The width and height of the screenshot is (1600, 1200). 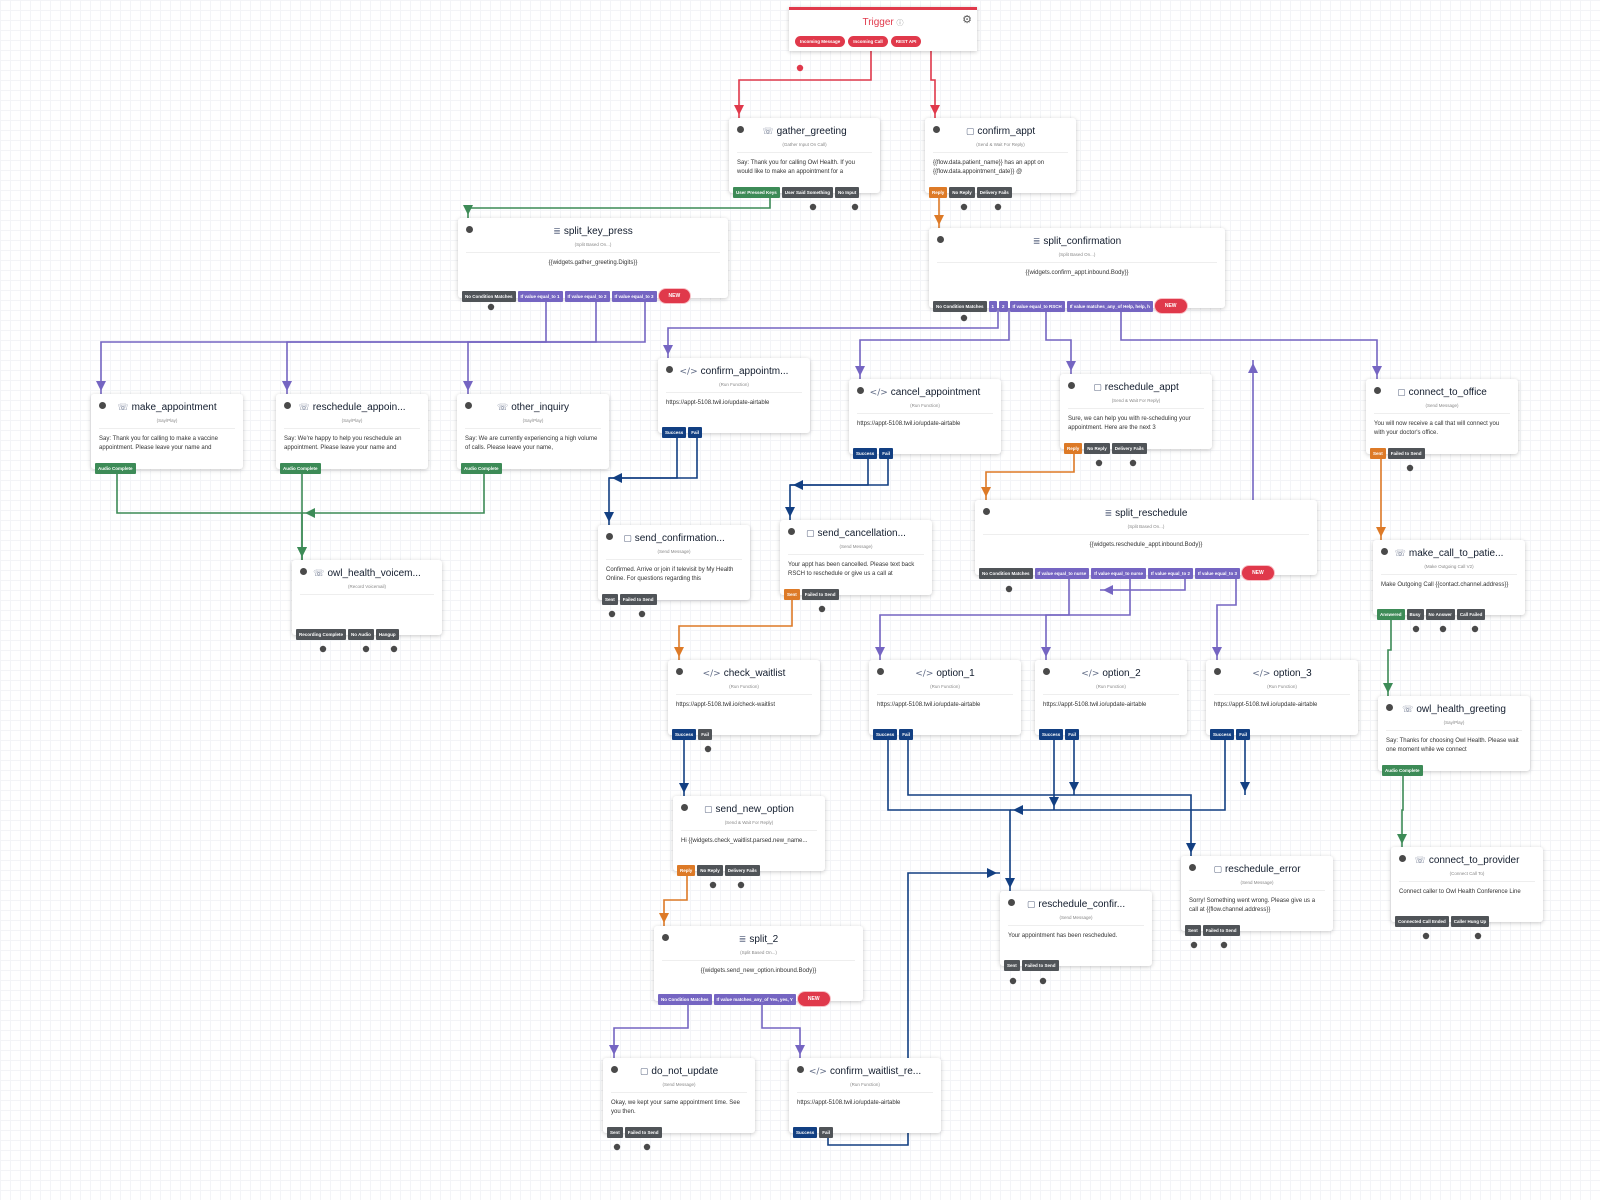 What do you see at coordinates (993, 306) in the screenshot?
I see `transition-port: 1` at bounding box center [993, 306].